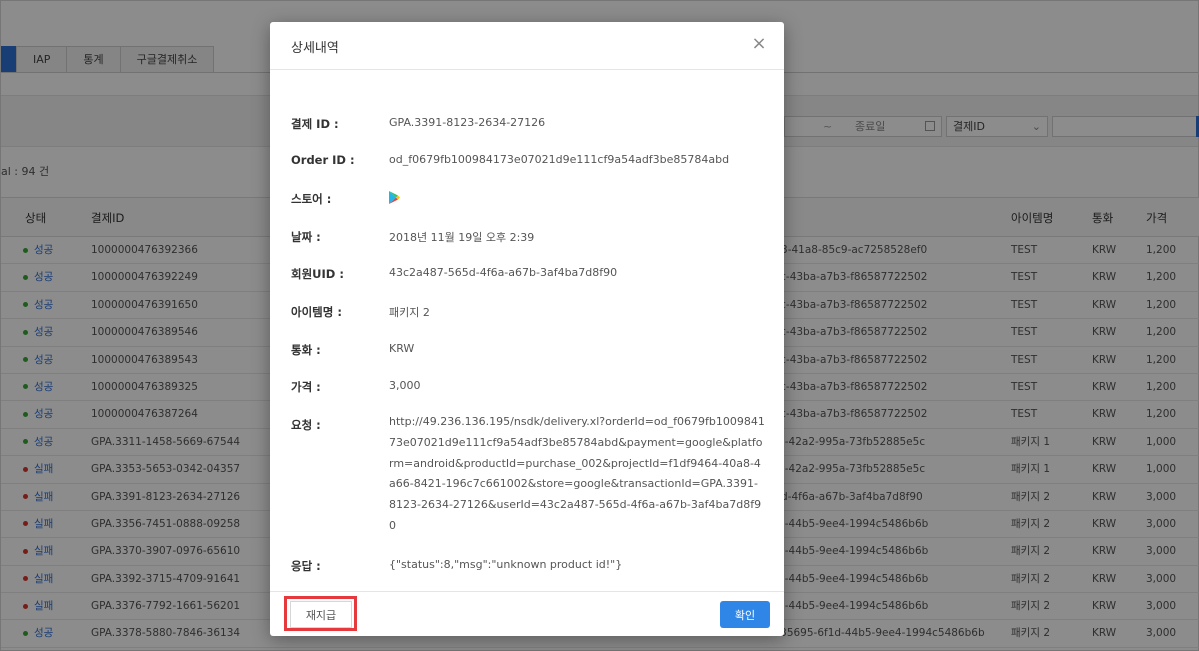  I want to click on response-label: 응답 :, so click(306, 566).